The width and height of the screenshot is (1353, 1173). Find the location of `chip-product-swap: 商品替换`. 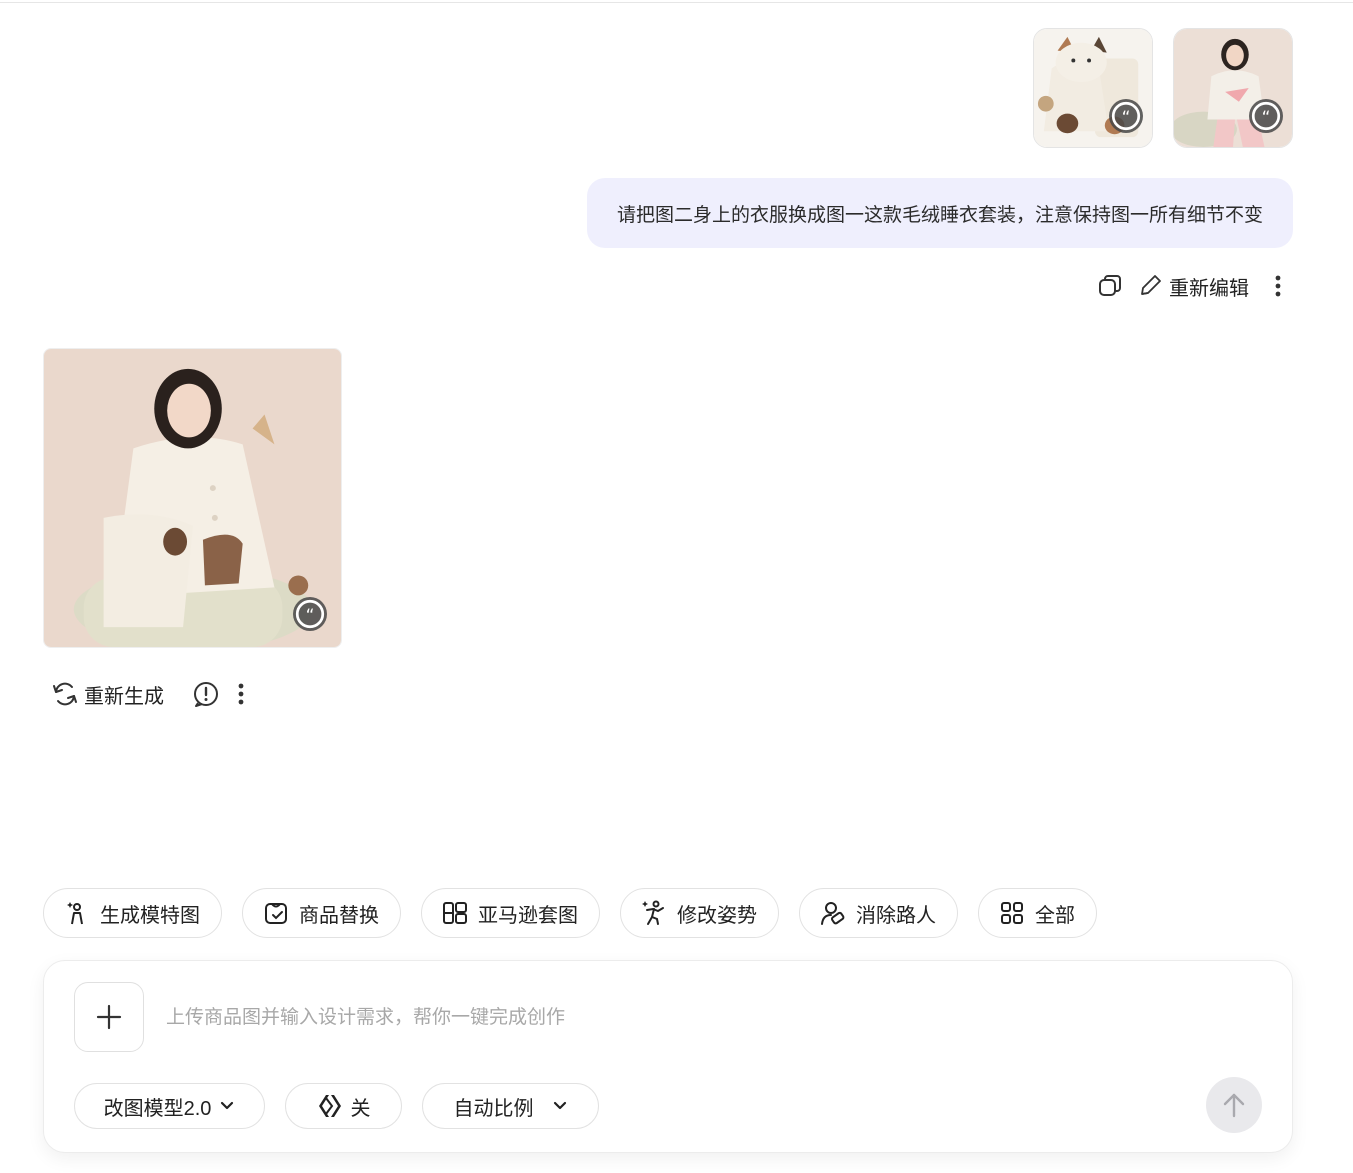

chip-product-swap: 商品替换 is located at coordinates (321, 913).